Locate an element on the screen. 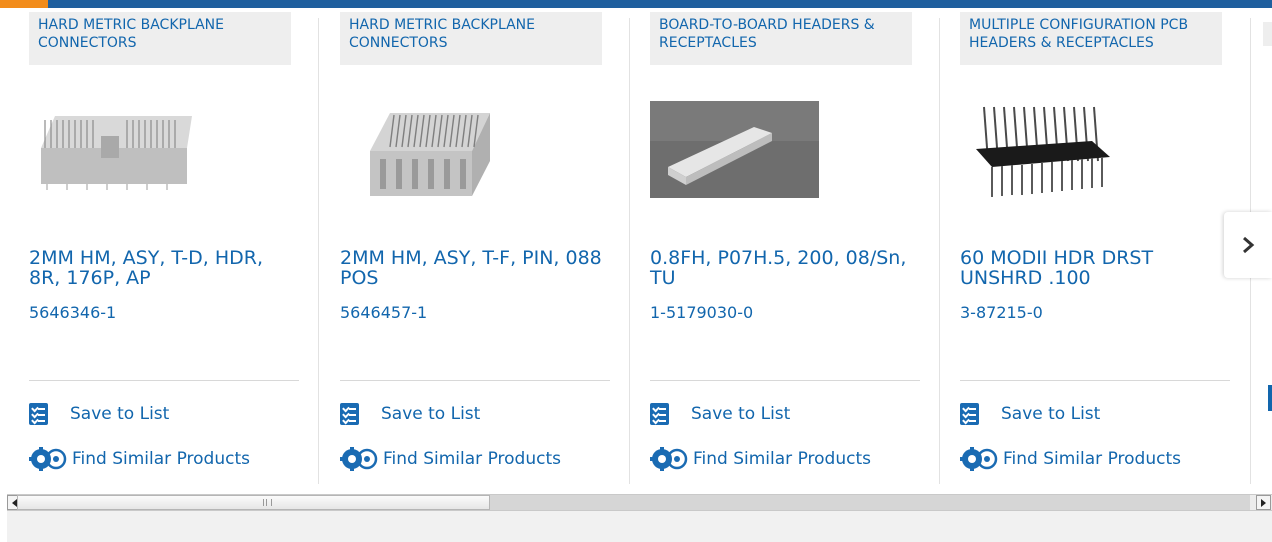 This screenshot has height=542, width=1272. arrow-right-icon is located at coordinates (1263, 502).